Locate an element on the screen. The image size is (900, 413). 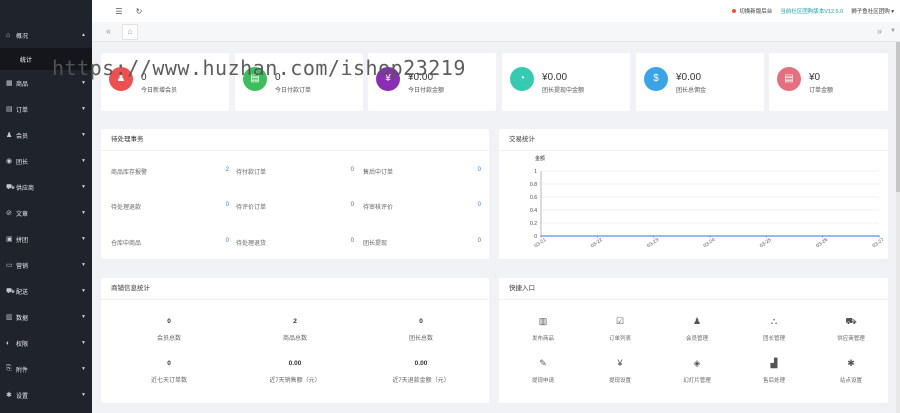
user-menu: 狮子鱼社区团购 ▾ is located at coordinates (872, 11).